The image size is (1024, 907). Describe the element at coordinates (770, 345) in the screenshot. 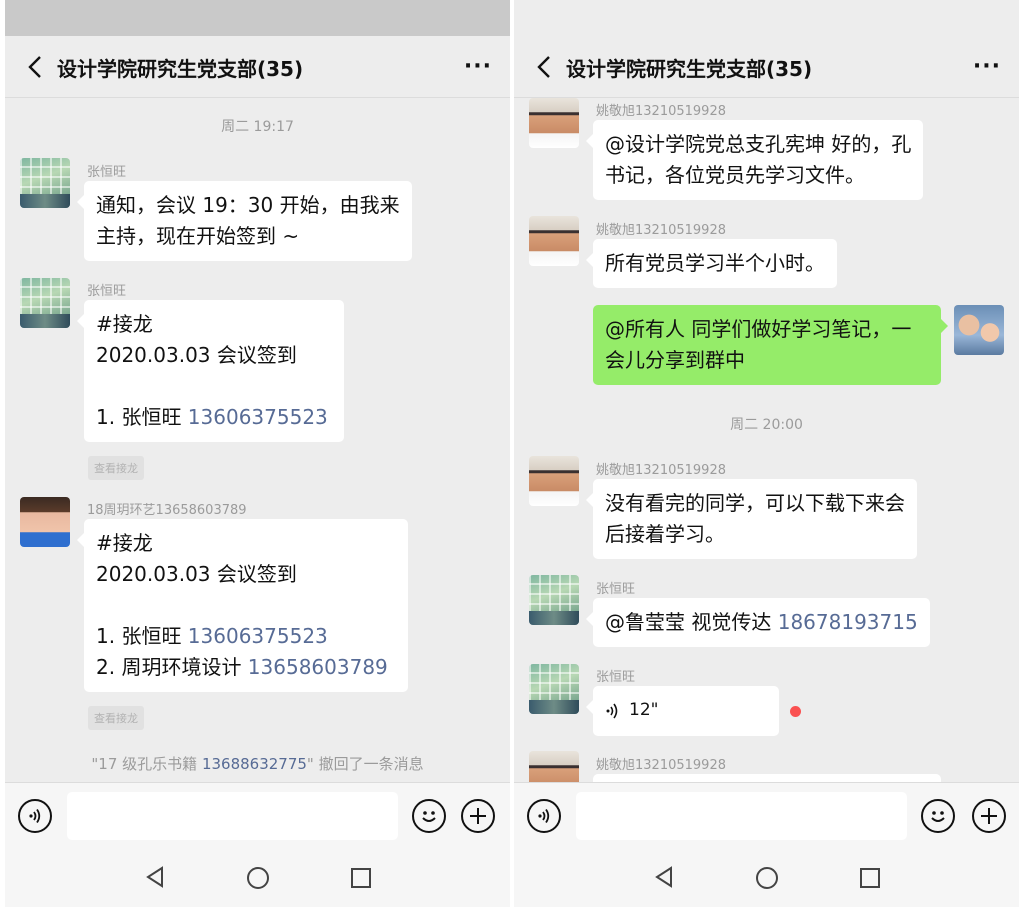

I see `own-message-bubble: @所有人 同学们做好学习笔记，一 会儿分享到群中` at that location.